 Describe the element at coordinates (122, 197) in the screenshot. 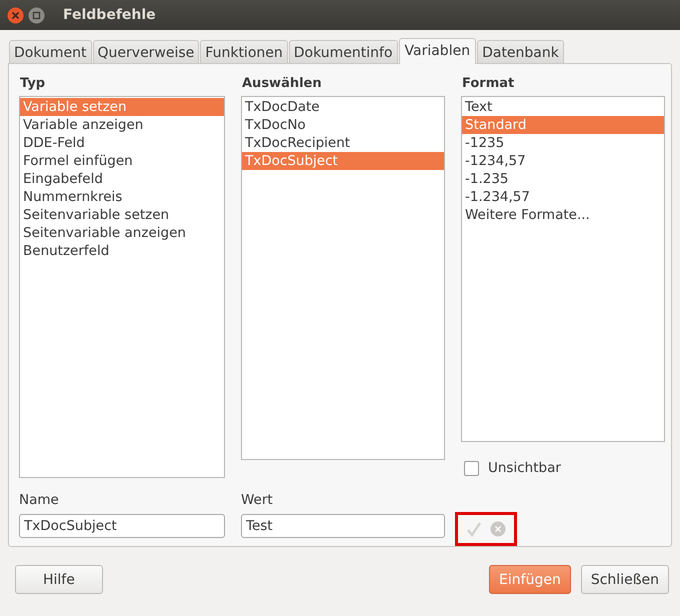

I see `list-item: Nummernkreis` at that location.